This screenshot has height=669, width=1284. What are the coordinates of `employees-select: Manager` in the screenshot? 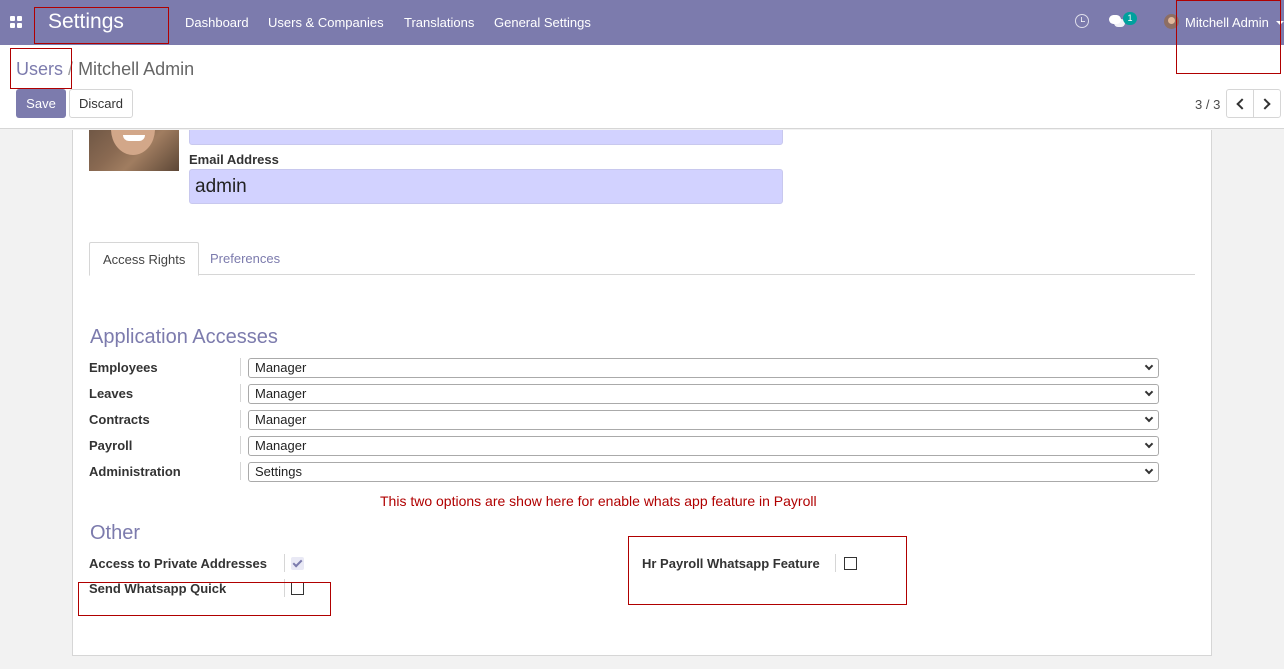 It's located at (703, 368).